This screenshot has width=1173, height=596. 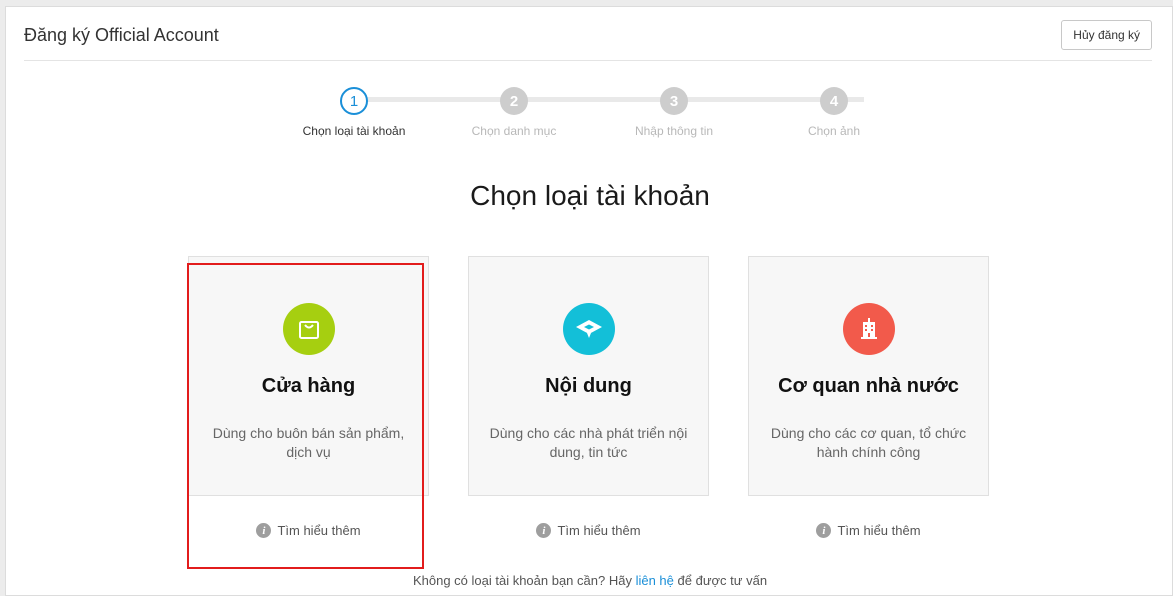 I want to click on step-3: 3 Nhập thông tin, so click(x=674, y=112).